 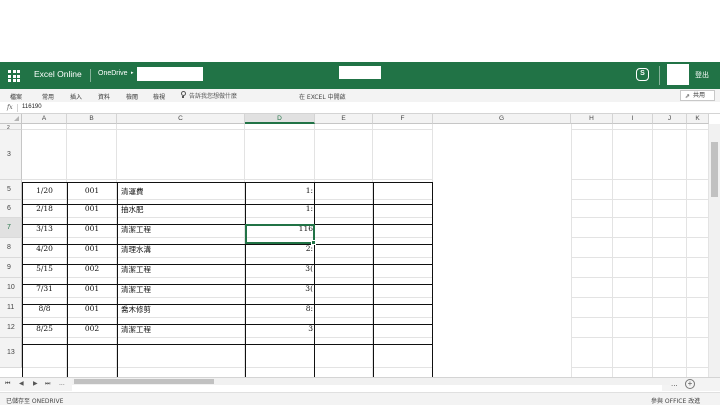 I want to click on selected-cell, so click(x=280, y=234).